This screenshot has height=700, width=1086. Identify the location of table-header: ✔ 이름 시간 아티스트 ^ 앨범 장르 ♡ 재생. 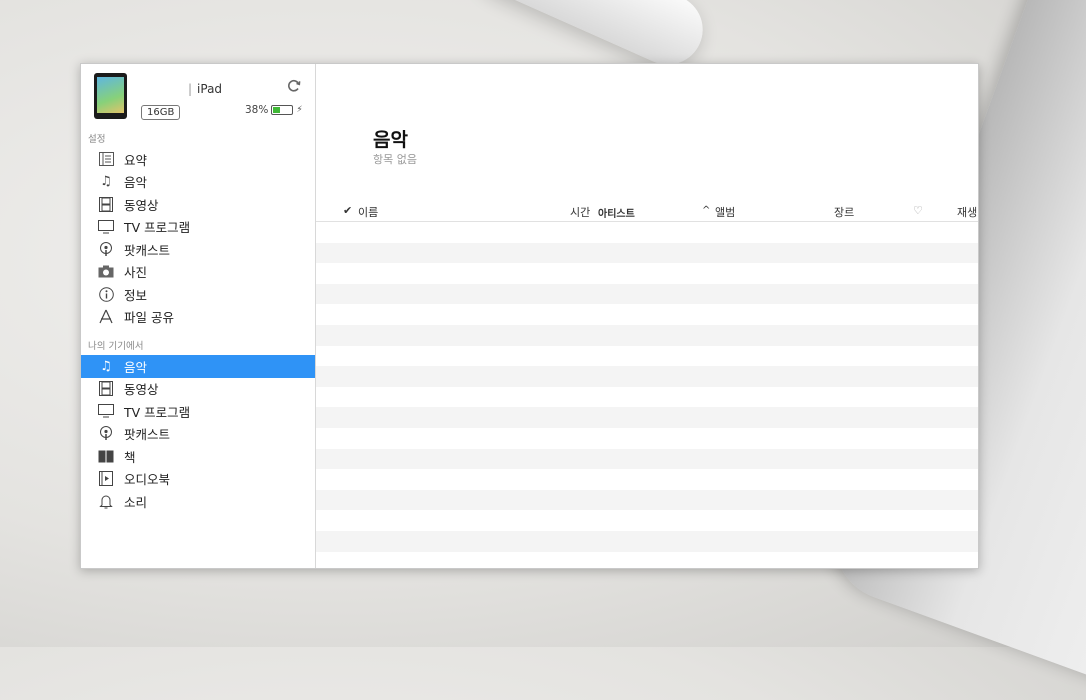
(647, 211).